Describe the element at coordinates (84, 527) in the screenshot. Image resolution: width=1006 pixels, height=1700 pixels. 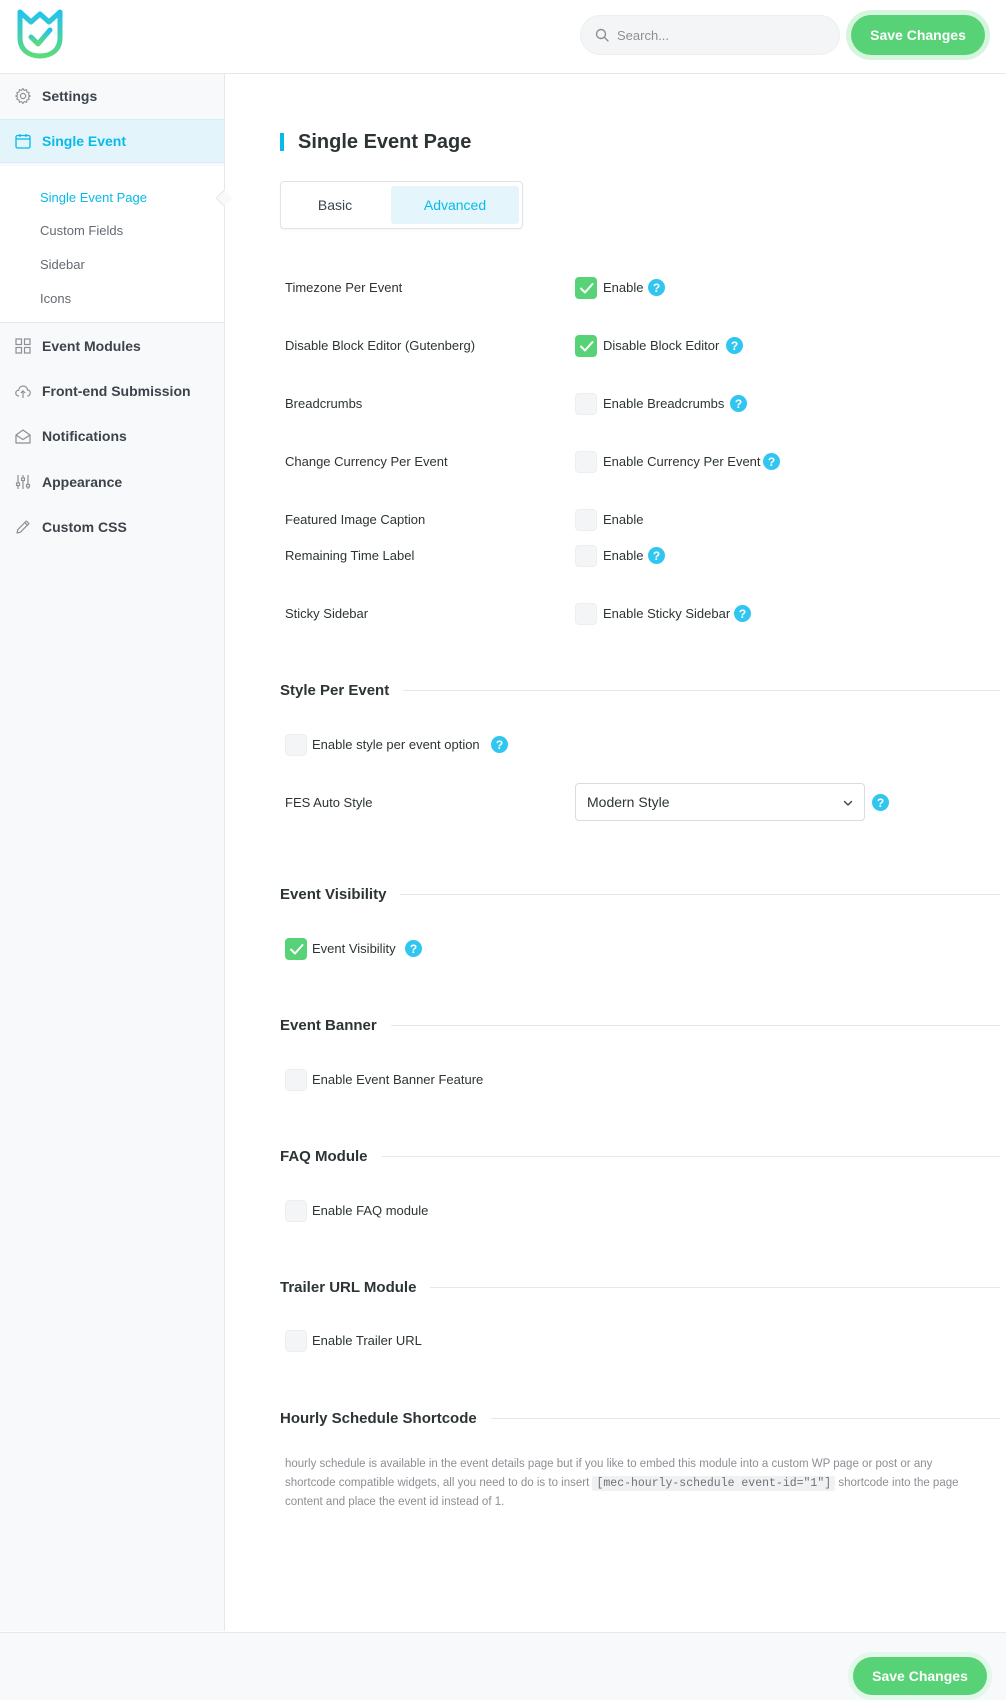
I see `sidebar-item-label: Custom CSS` at that location.